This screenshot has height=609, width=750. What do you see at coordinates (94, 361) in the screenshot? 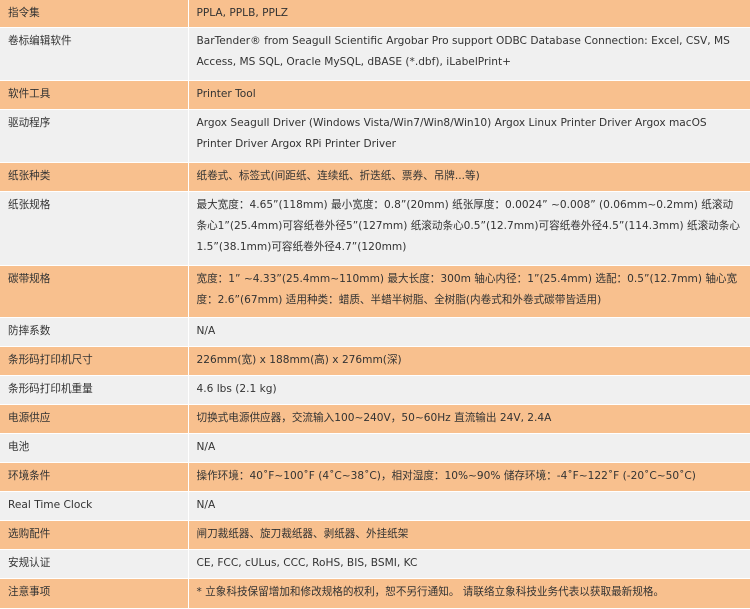
I see `spec-label: 条形码打印机尺寸` at bounding box center [94, 361].